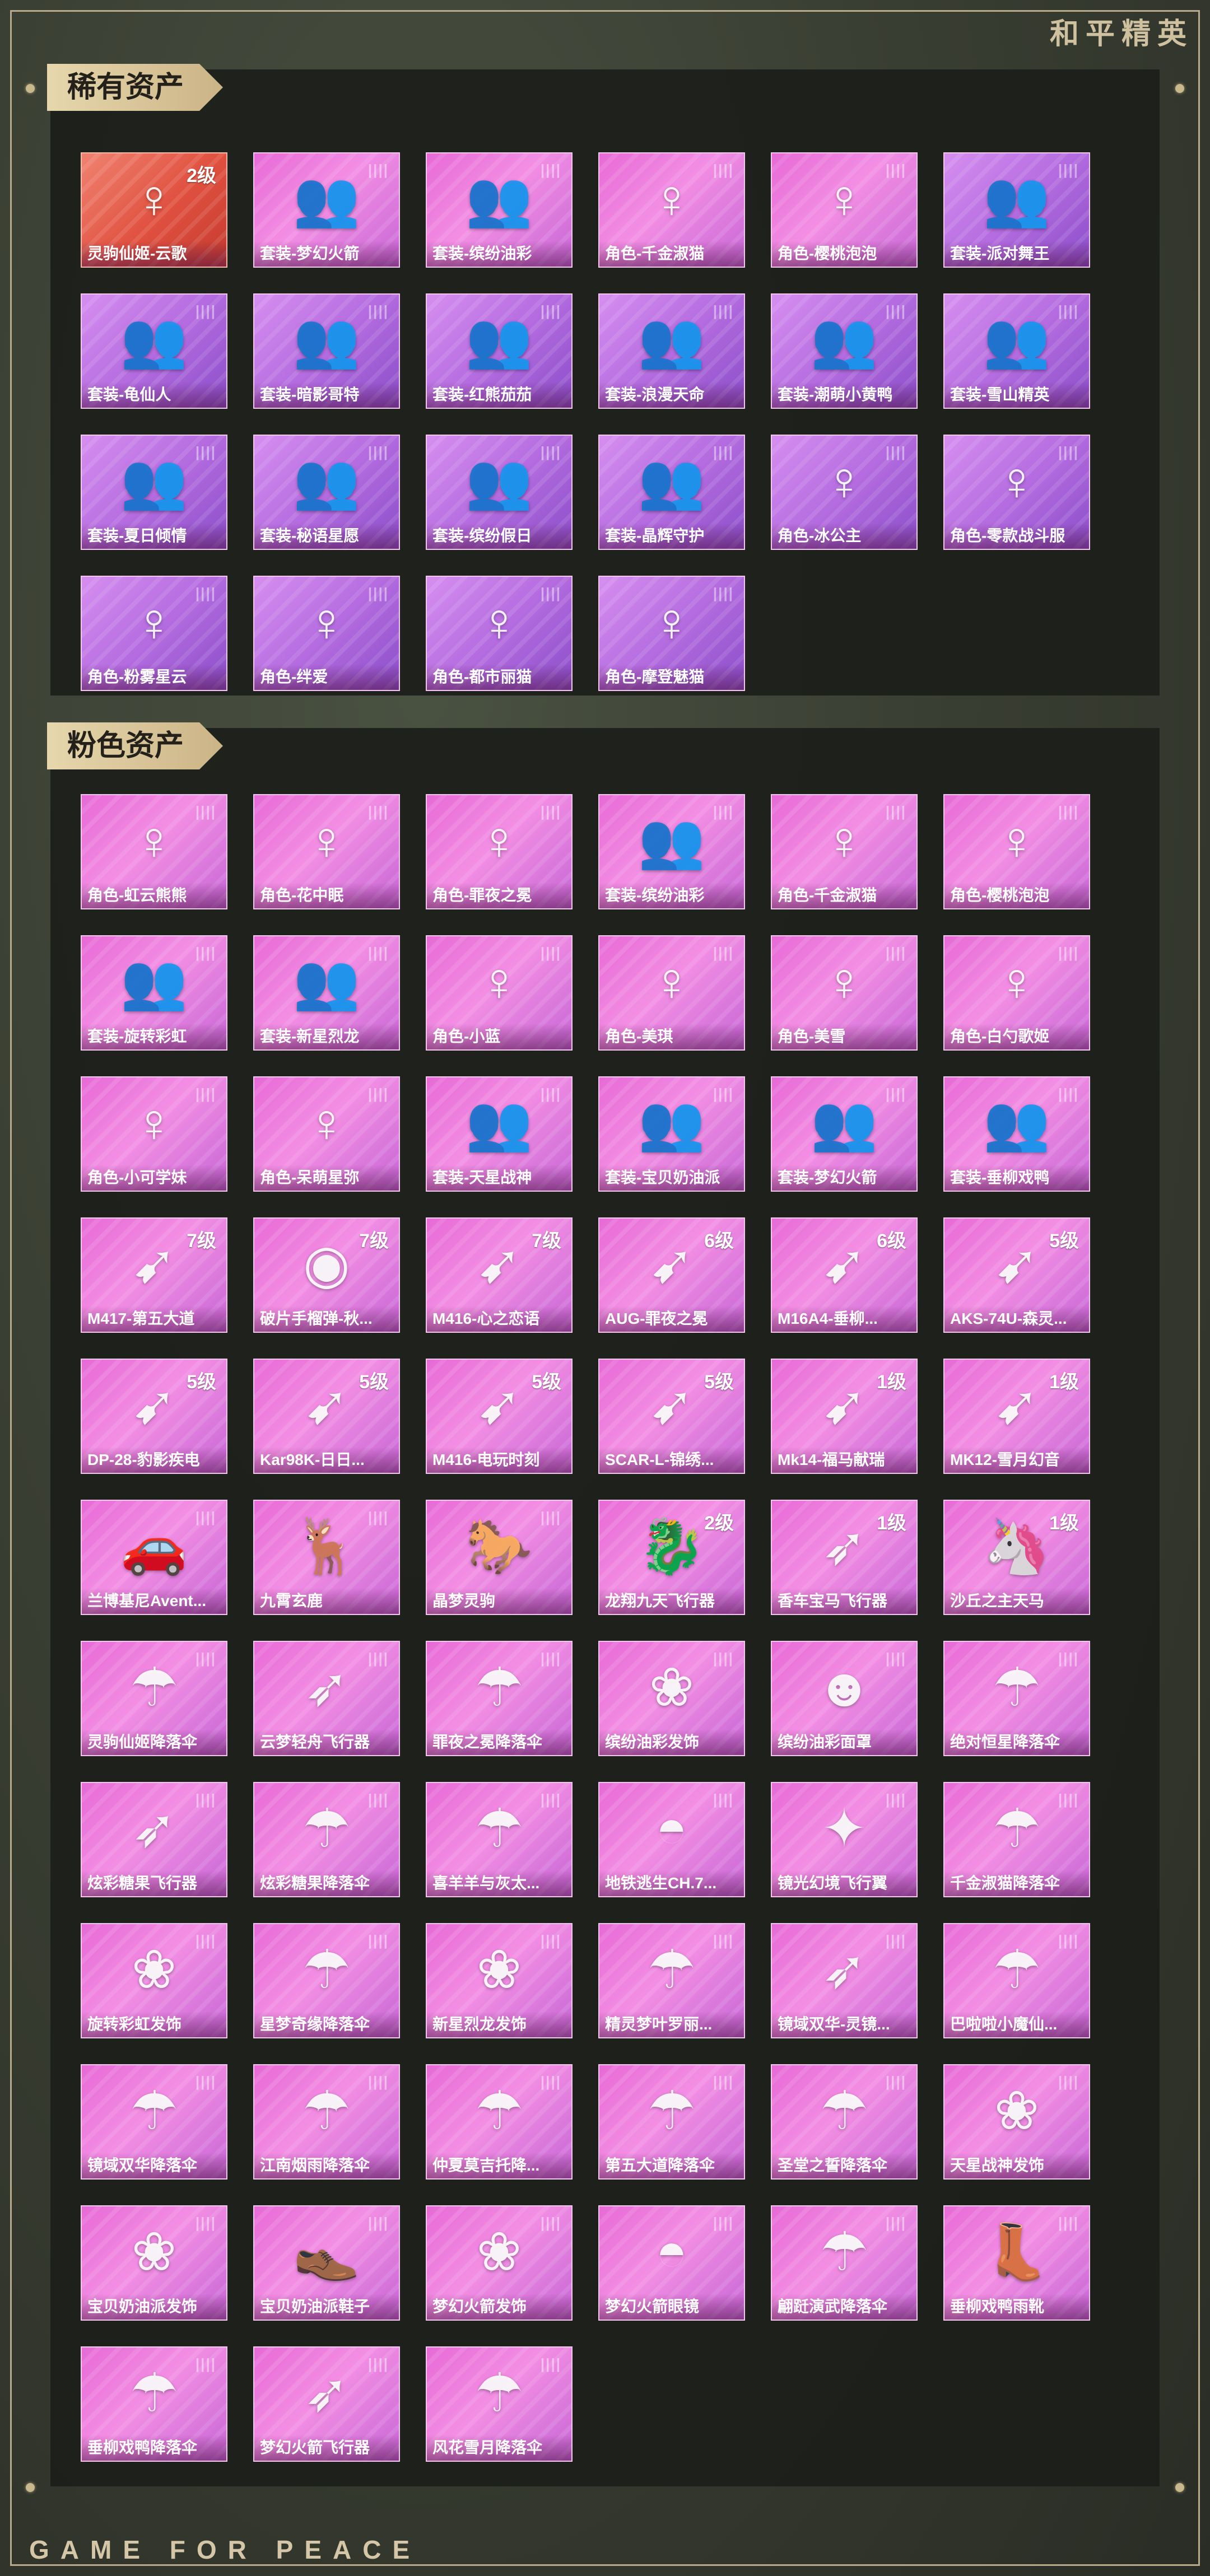  I want to click on asset-card: ☂ |||| 风花雪月降落伞, so click(500, 2404).